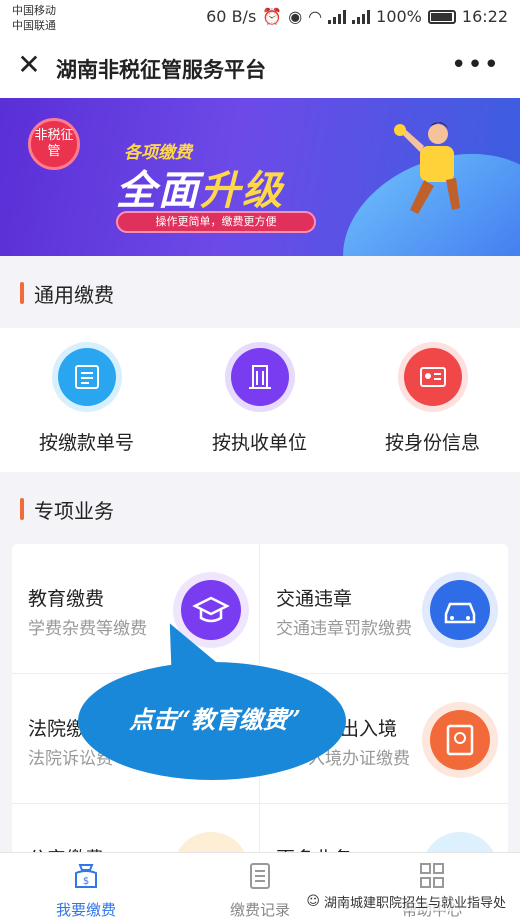 Image resolution: width=520 pixels, height=924 pixels. Describe the element at coordinates (74, 295) in the screenshot. I see `section-title-general: 通用缴费` at that location.